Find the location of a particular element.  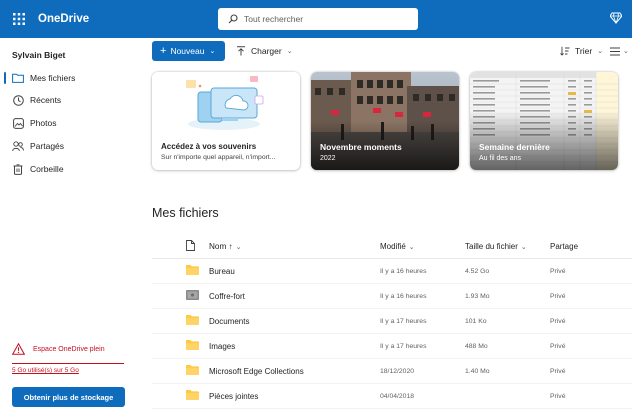

table-row: Documents Il y a 17 heures 101 Ko Privé is located at coordinates (392, 321).